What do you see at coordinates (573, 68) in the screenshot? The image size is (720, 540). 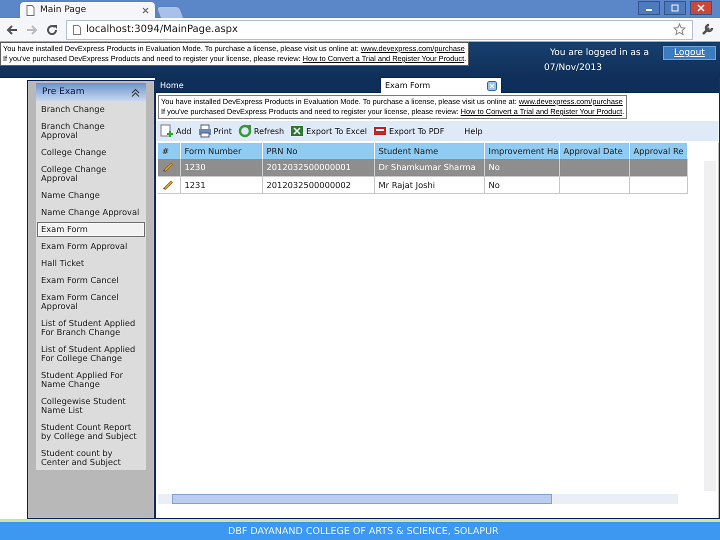 I see `date-text: 07/Nov/2013` at bounding box center [573, 68].